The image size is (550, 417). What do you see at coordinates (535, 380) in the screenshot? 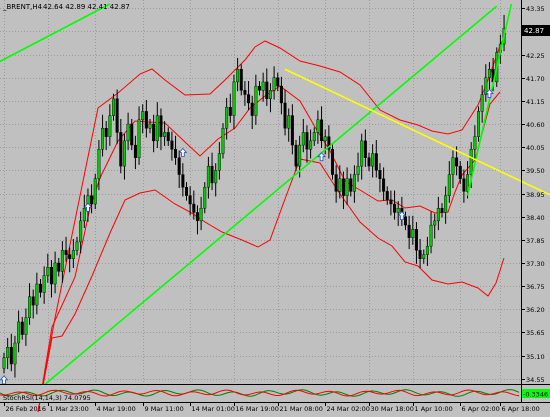
I see `price-tick-label: 34.55` at bounding box center [535, 380].